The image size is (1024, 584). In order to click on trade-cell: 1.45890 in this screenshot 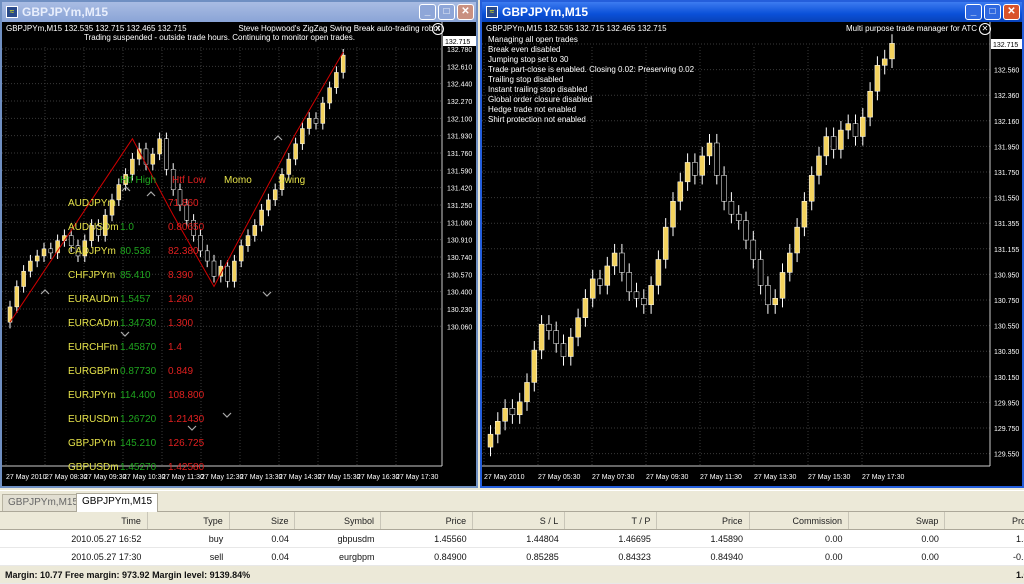, I will do `click(702, 538)`.